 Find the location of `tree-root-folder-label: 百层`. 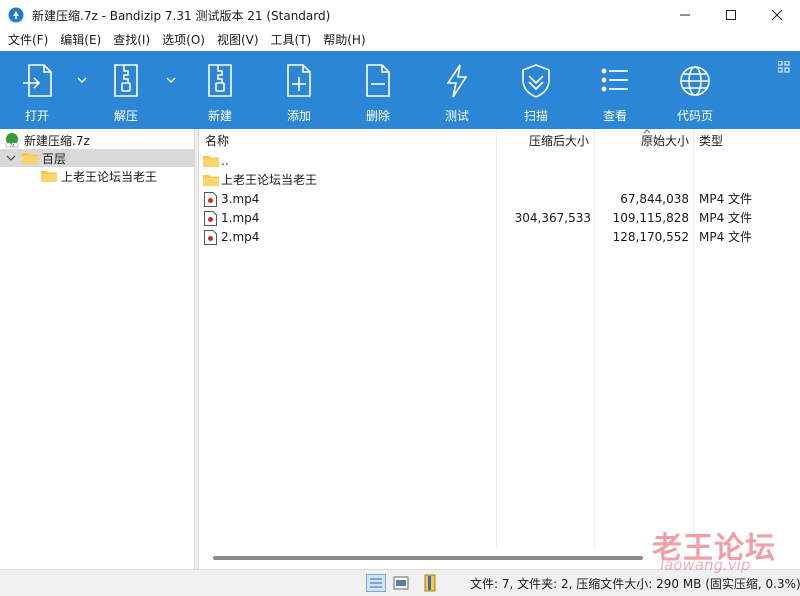

tree-root-folder-label: 百层 is located at coordinates (54, 158).